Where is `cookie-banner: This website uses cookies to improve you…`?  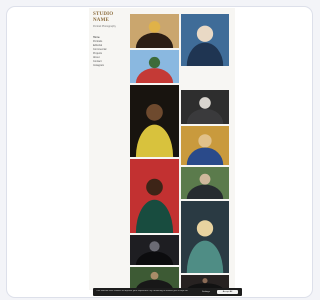 cookie-banner: This website uses cookies to improve you… is located at coordinates (167, 292).